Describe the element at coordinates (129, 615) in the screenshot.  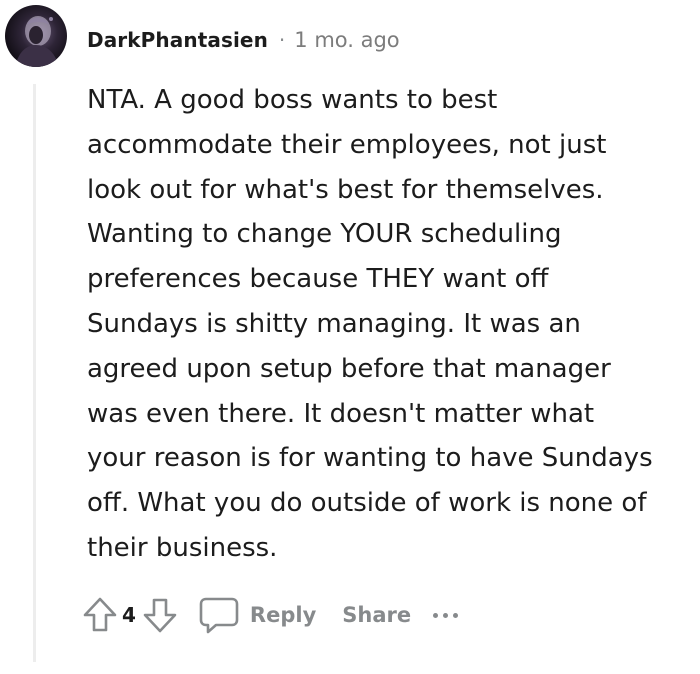
I see `vote-count: 4` at that location.